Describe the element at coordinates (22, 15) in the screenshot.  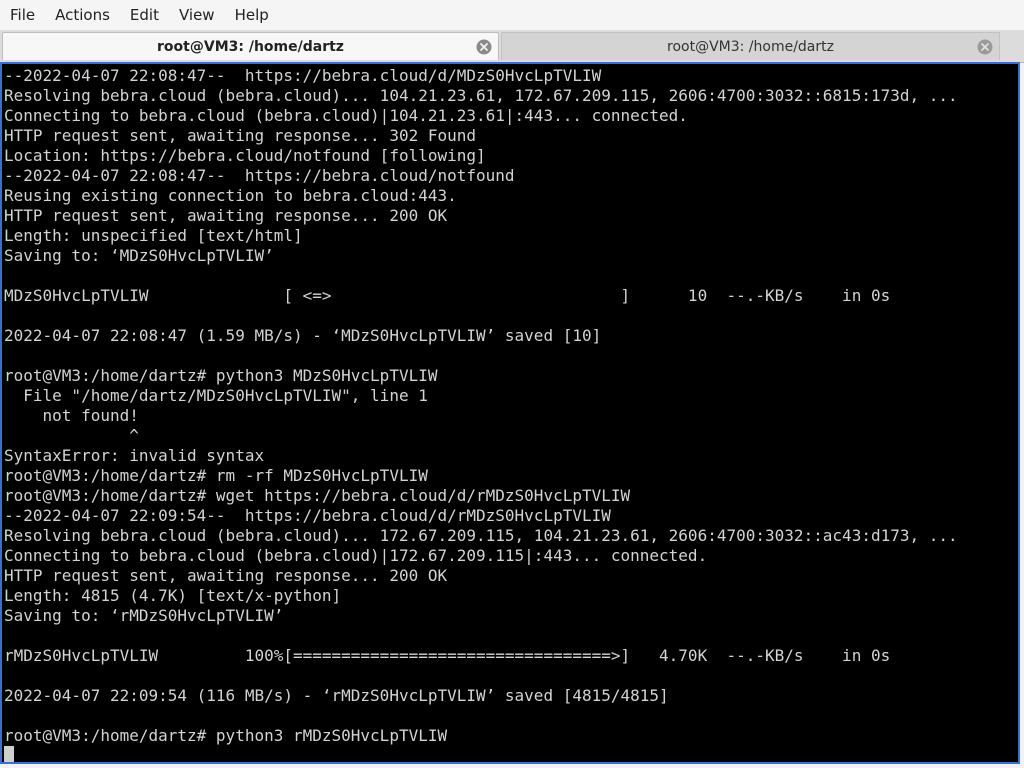
I see `menu-file: File` at that location.